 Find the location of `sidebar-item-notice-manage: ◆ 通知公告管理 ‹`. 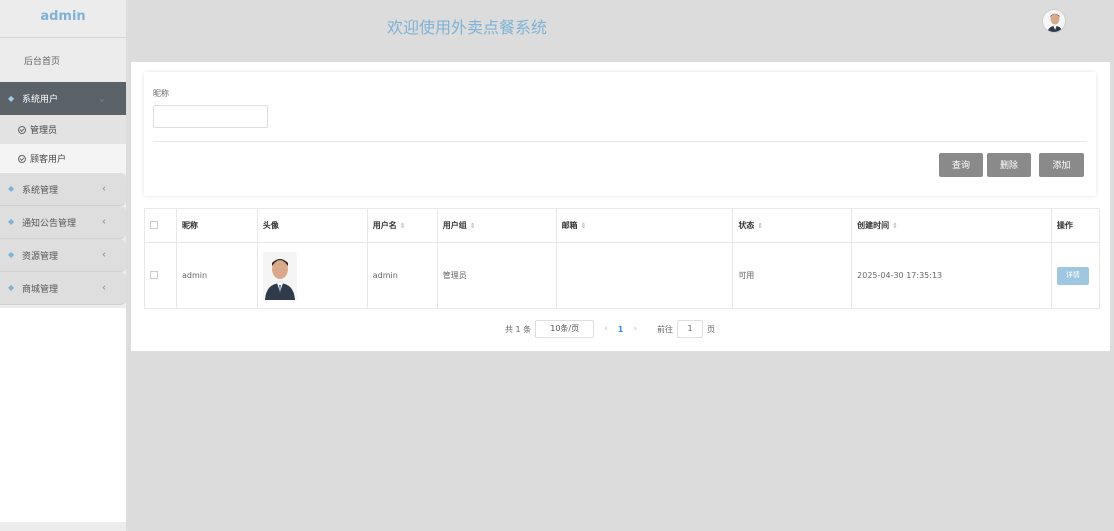

sidebar-item-notice-manage: ◆ 通知公告管理 ‹ is located at coordinates (63, 222).